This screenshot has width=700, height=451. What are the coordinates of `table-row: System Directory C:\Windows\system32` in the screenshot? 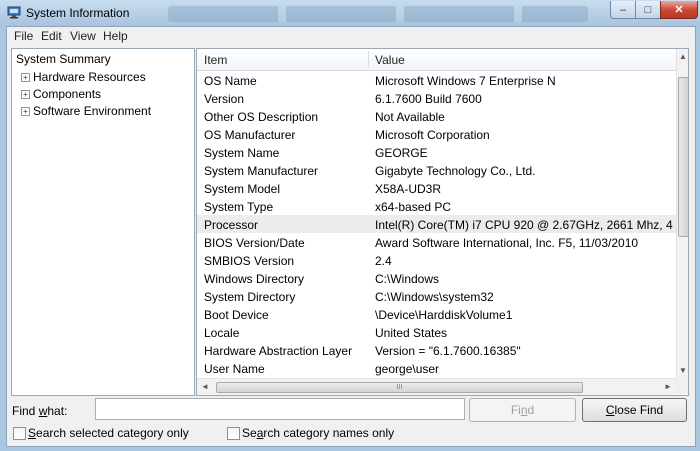 It's located at (436, 296).